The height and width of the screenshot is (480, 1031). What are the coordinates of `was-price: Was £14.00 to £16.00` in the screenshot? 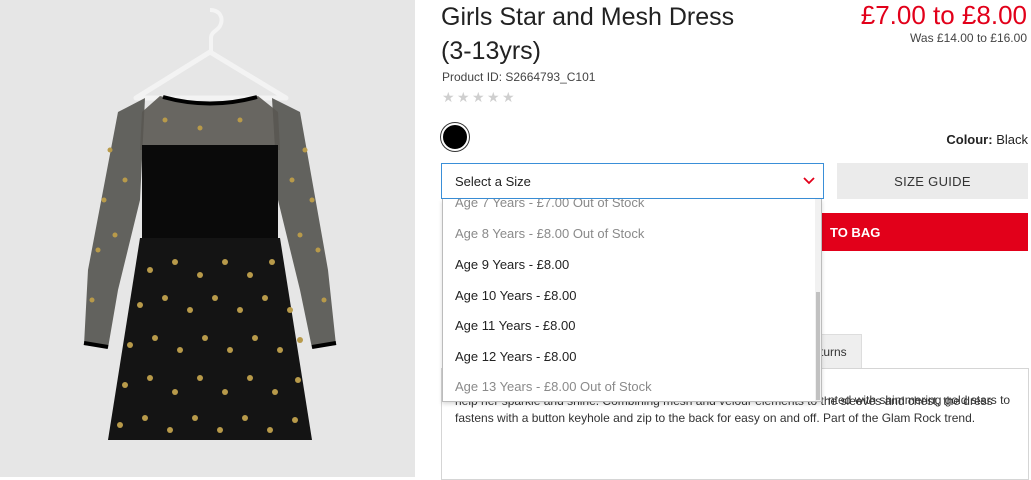 It's located at (968, 38).